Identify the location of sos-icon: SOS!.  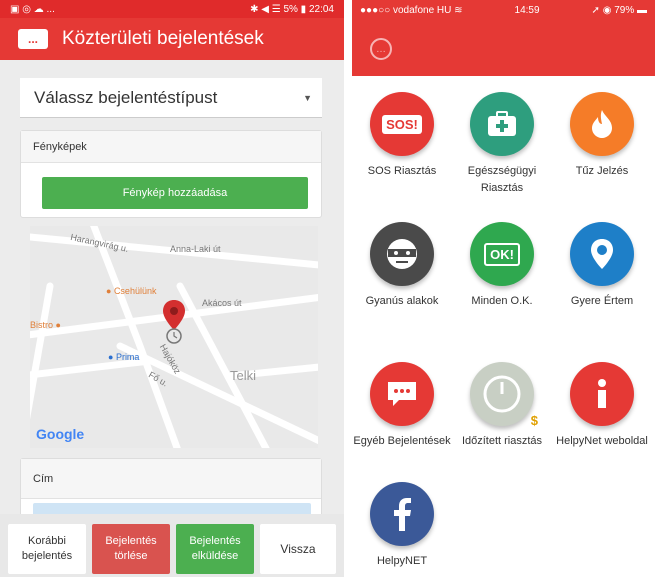
(402, 124).